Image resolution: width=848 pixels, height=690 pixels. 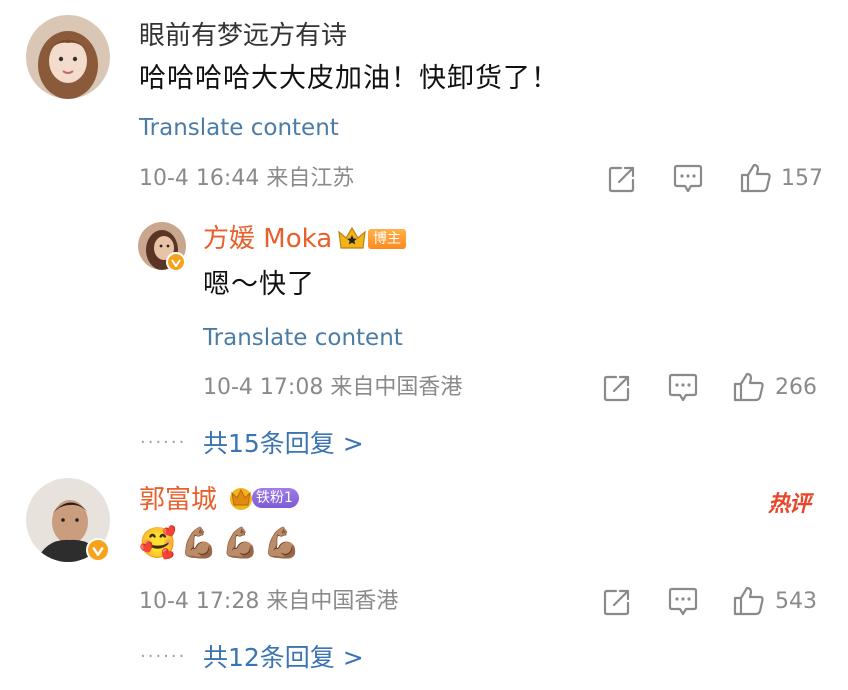 I want to click on comment-text: 哈哈哈哈大大皮加油！快卸货了！, so click(x=349, y=78).